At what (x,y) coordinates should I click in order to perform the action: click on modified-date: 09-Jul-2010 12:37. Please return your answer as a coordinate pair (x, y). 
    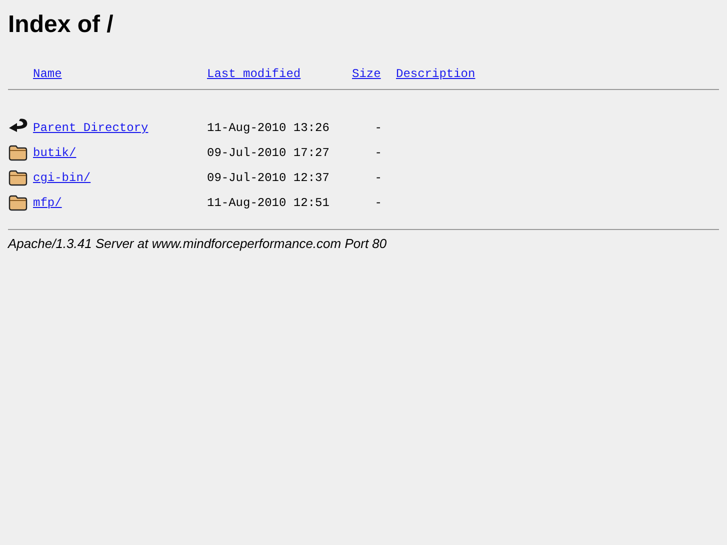
    Looking at the image, I should click on (268, 178).